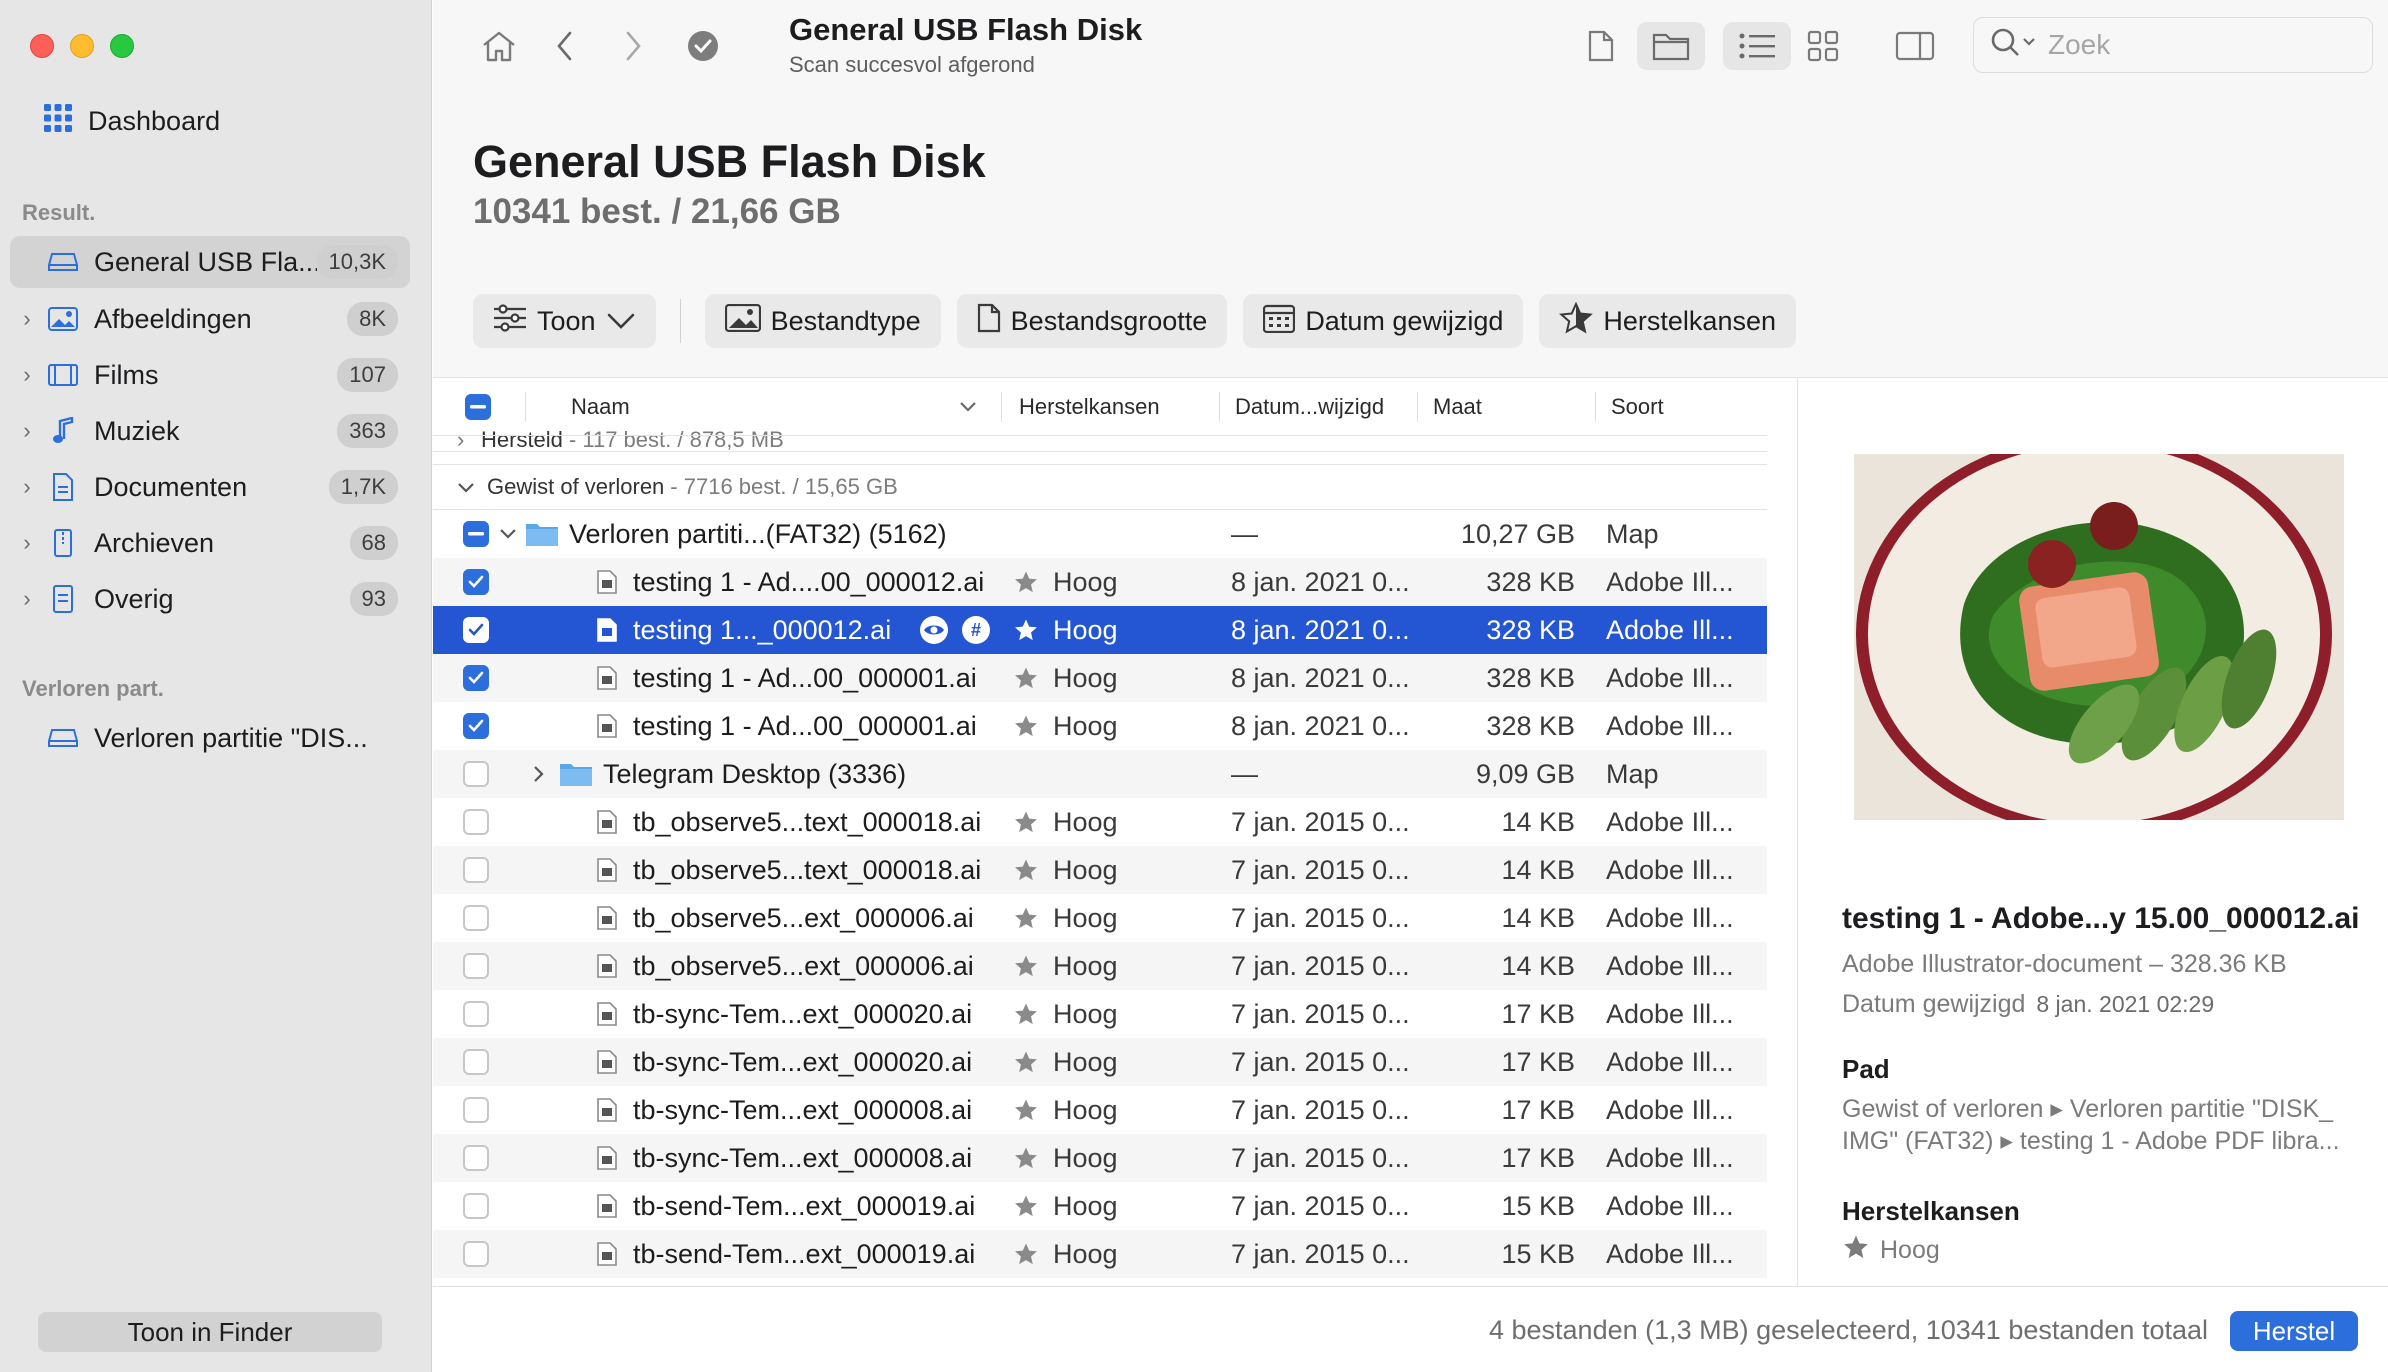 This screenshot has height=1372, width=2388. I want to click on folder-icon, so click(542, 534).